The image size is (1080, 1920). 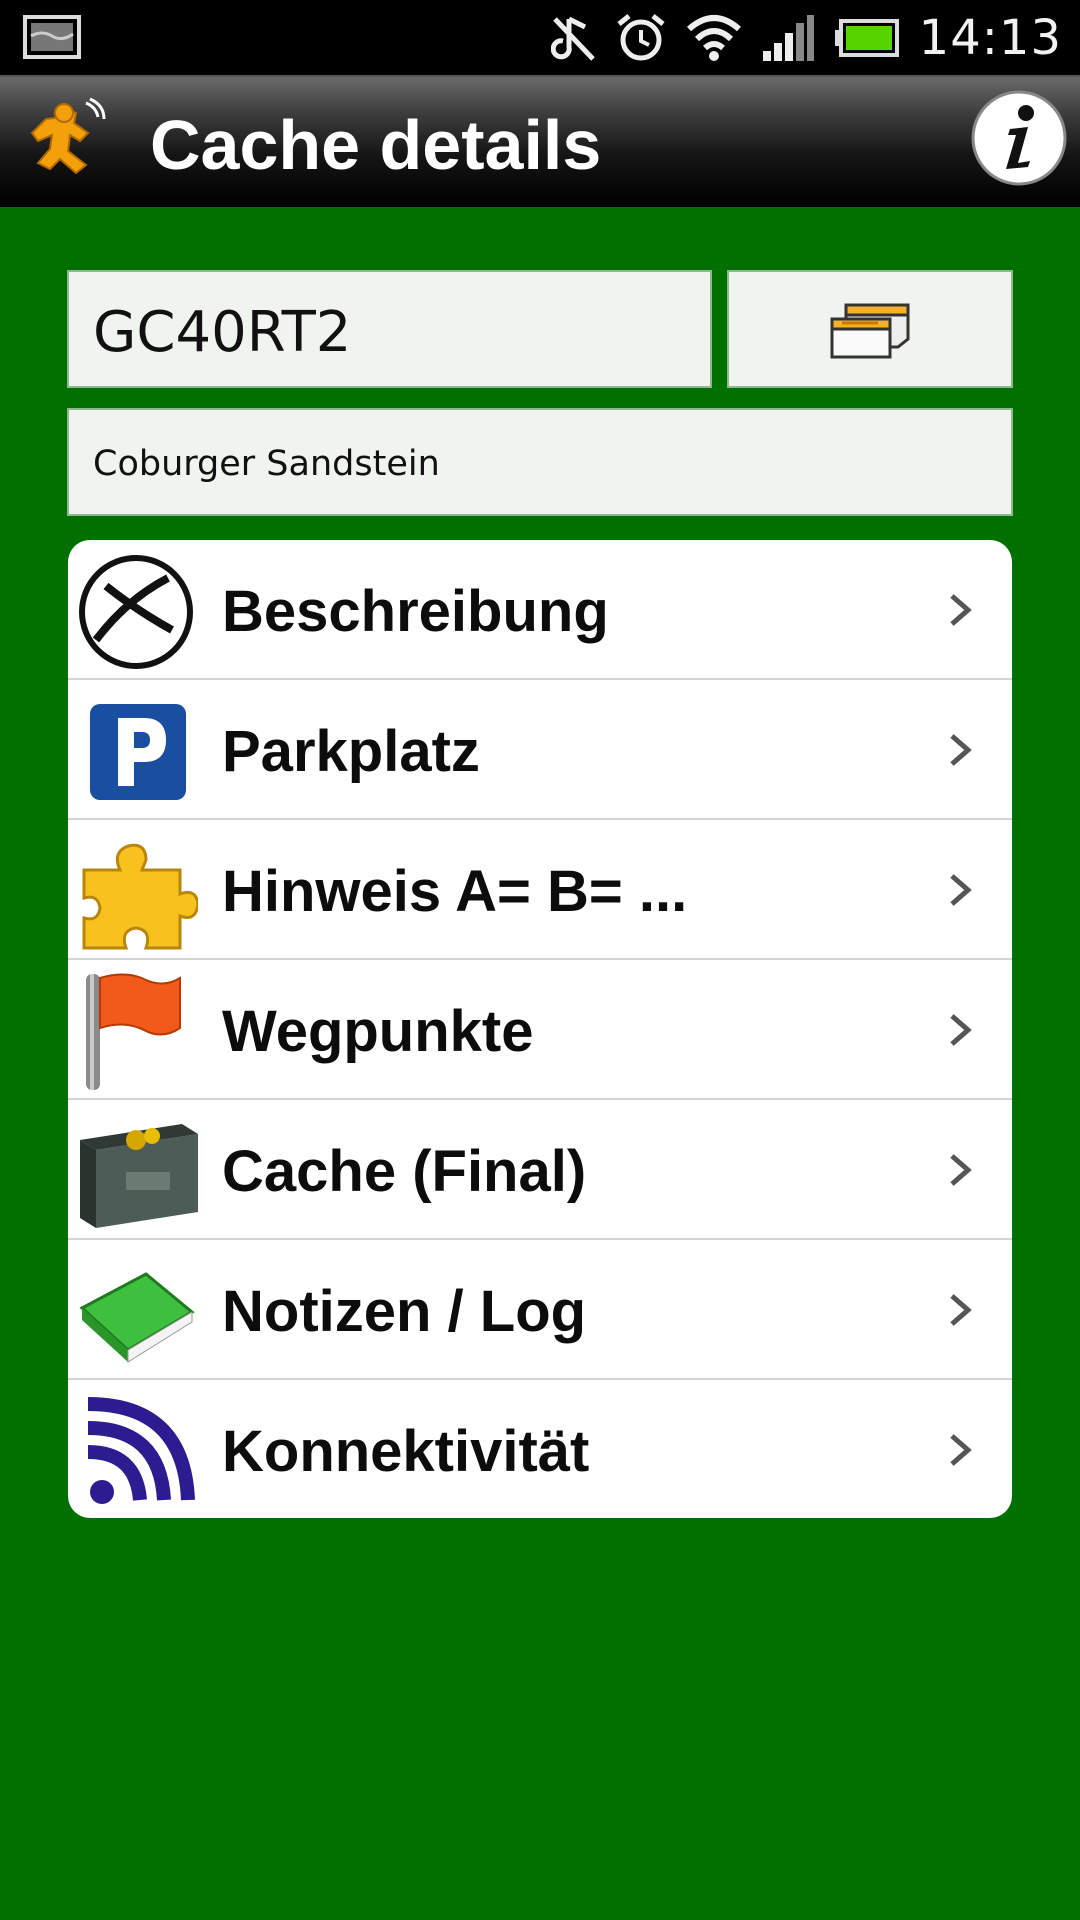 I want to click on cache-name: Coburger Sandstein, so click(x=266, y=464).